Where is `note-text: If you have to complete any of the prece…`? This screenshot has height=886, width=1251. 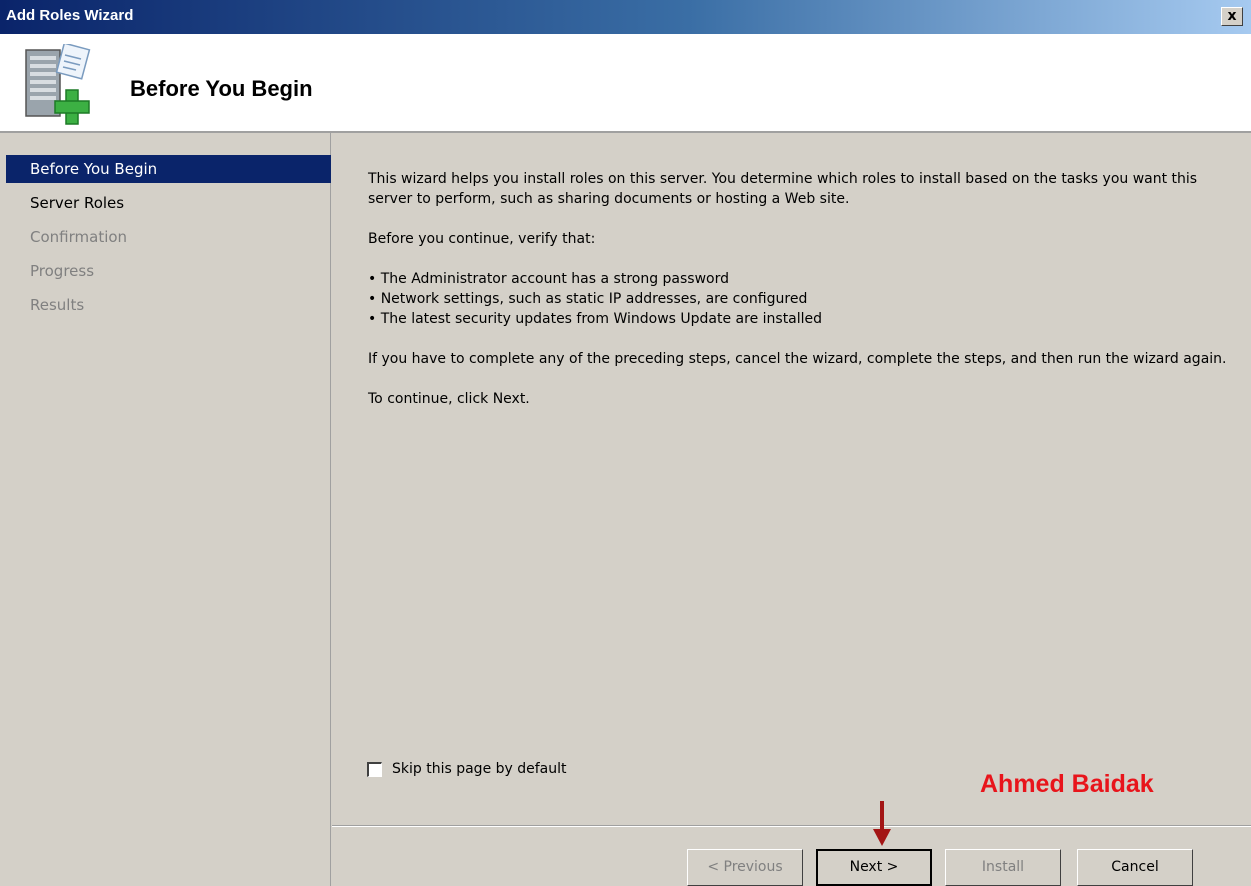
note-text: If you have to complete any of the prece… is located at coordinates (797, 359).